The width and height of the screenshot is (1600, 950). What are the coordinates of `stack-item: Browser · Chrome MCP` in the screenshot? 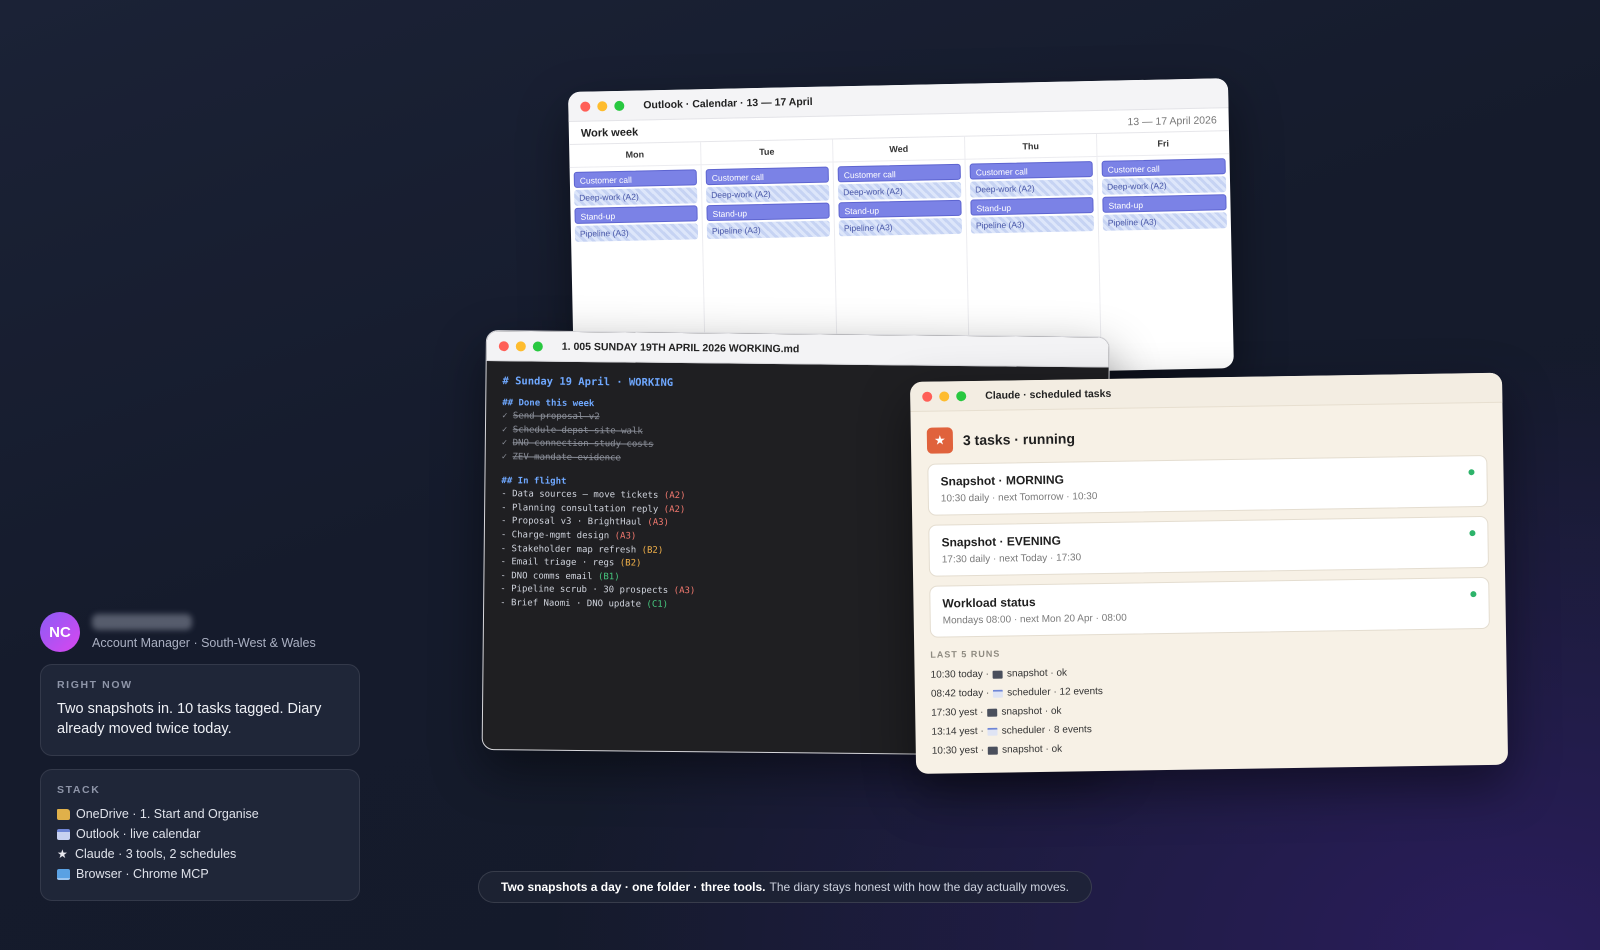 It's located at (200, 874).